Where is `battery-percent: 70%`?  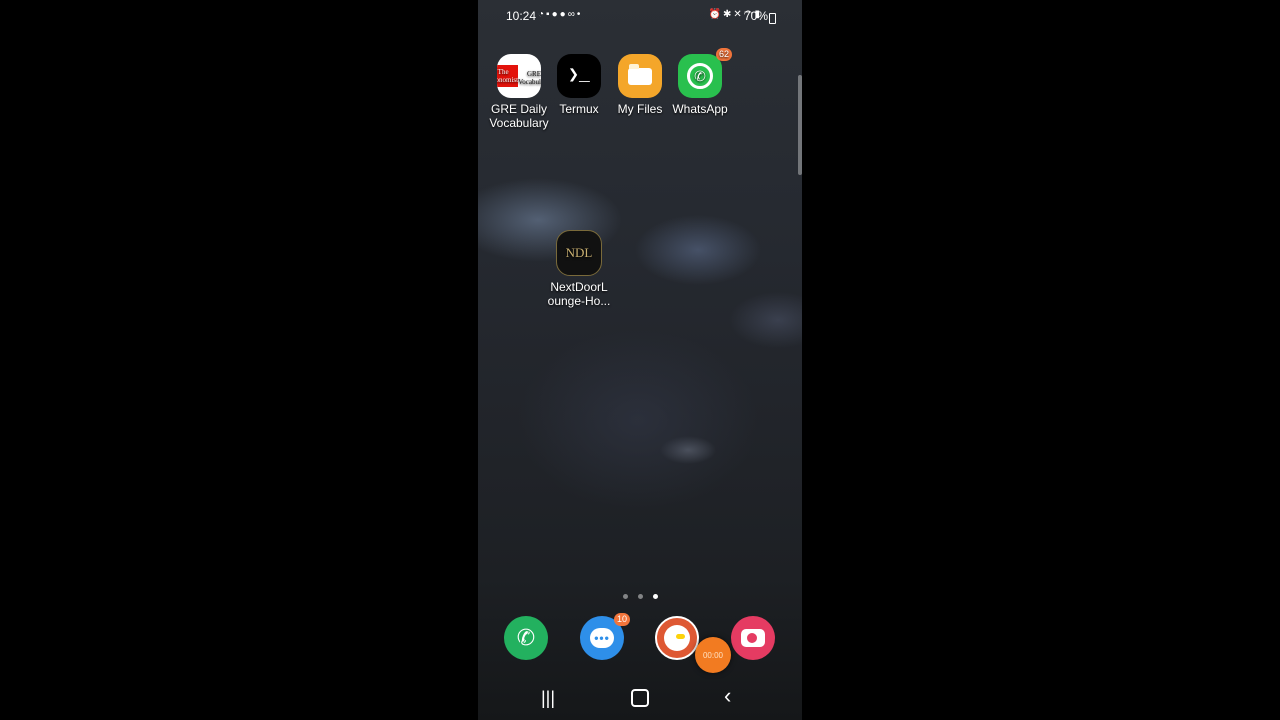 battery-percent: 70% is located at coordinates (755, 16).